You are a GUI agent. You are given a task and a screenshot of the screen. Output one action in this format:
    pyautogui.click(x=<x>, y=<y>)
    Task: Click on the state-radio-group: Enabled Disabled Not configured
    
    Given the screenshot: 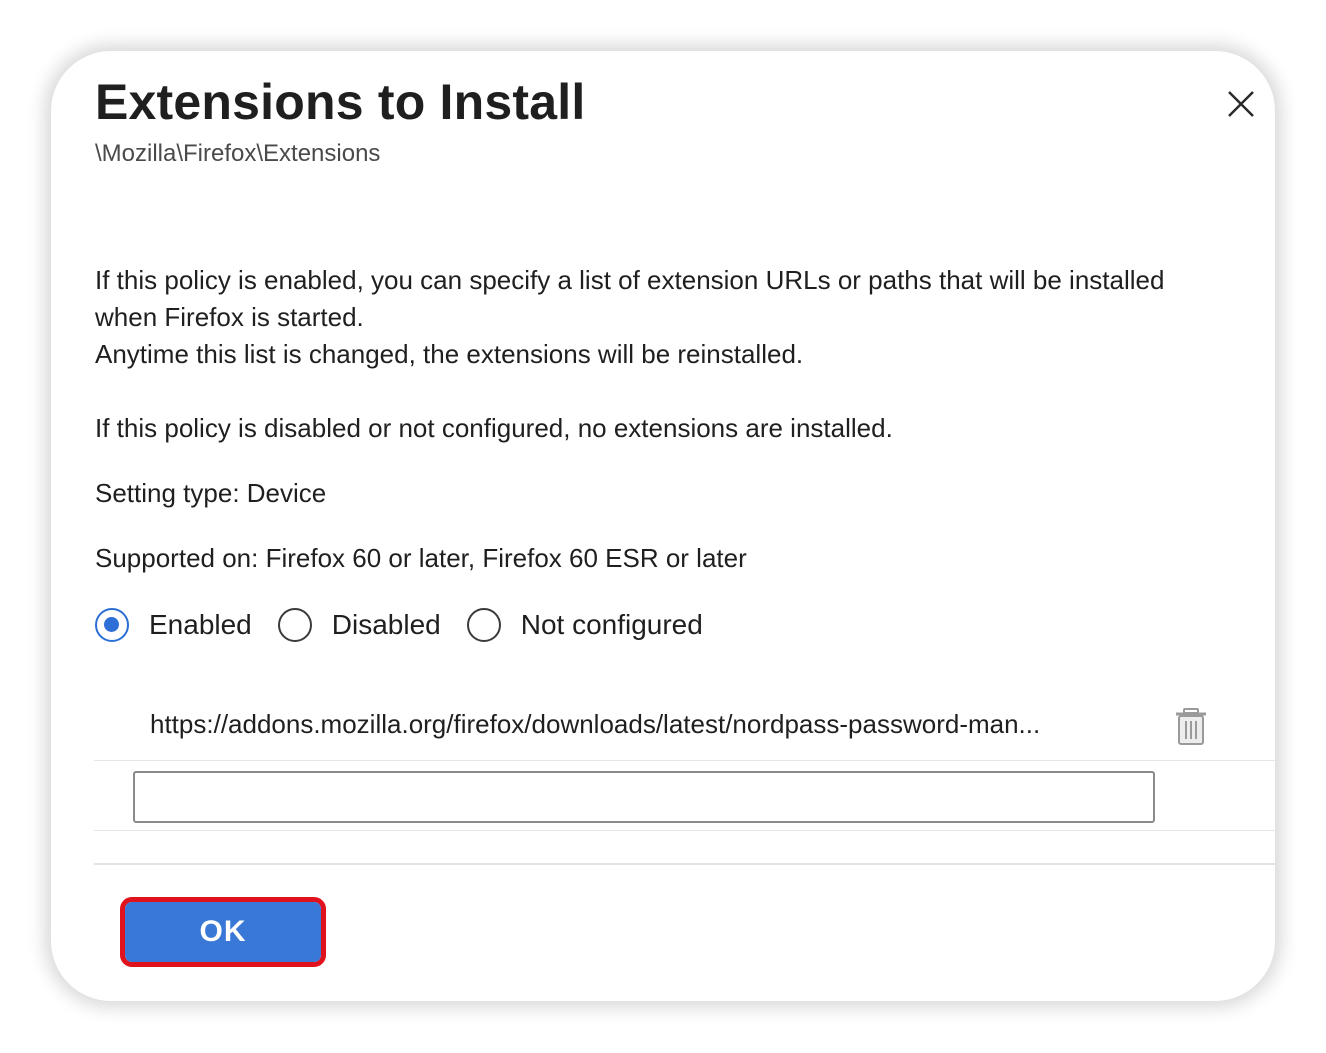 What is the action you would take?
    pyautogui.click(x=412, y=625)
    